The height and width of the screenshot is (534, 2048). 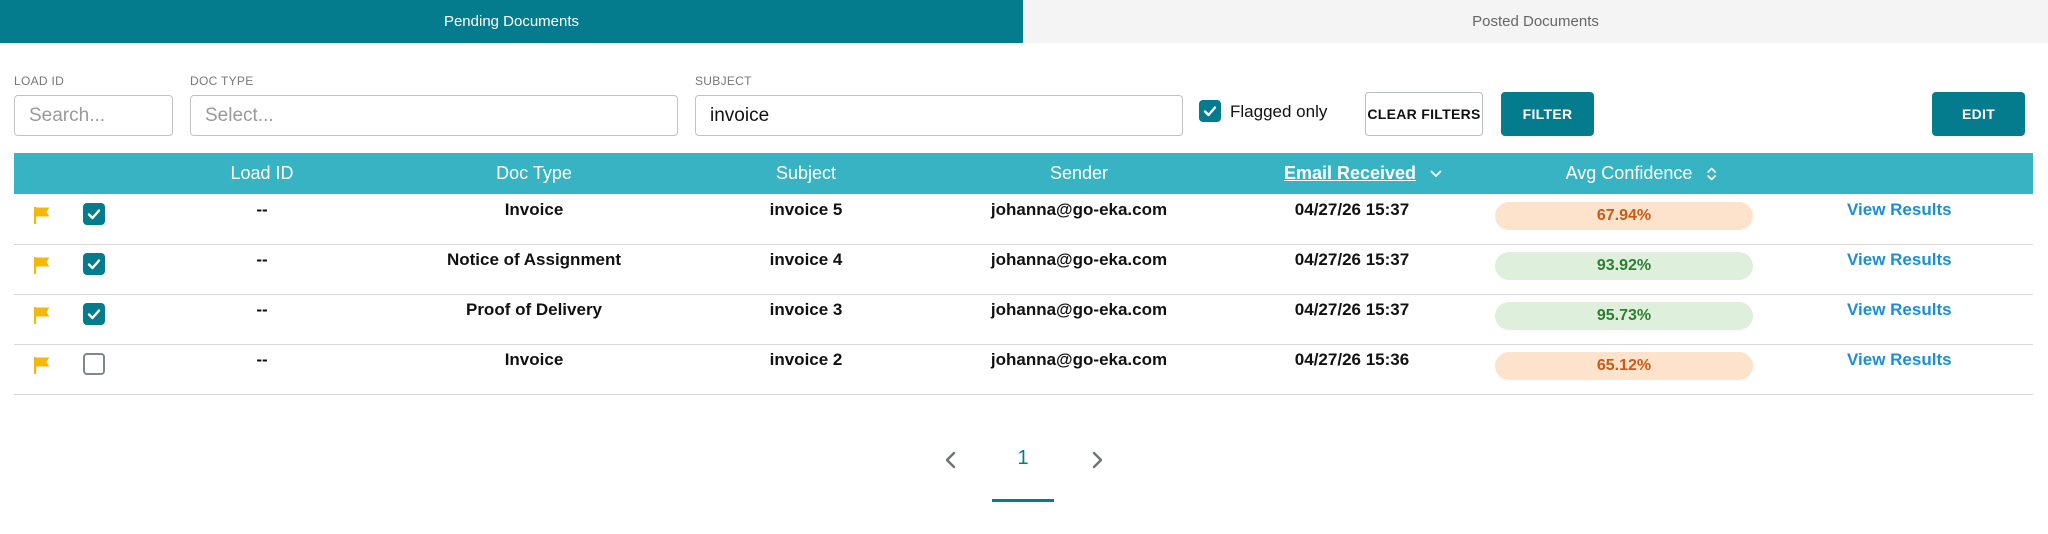 I want to click on page-number-current: 1, so click(x=1022, y=458).